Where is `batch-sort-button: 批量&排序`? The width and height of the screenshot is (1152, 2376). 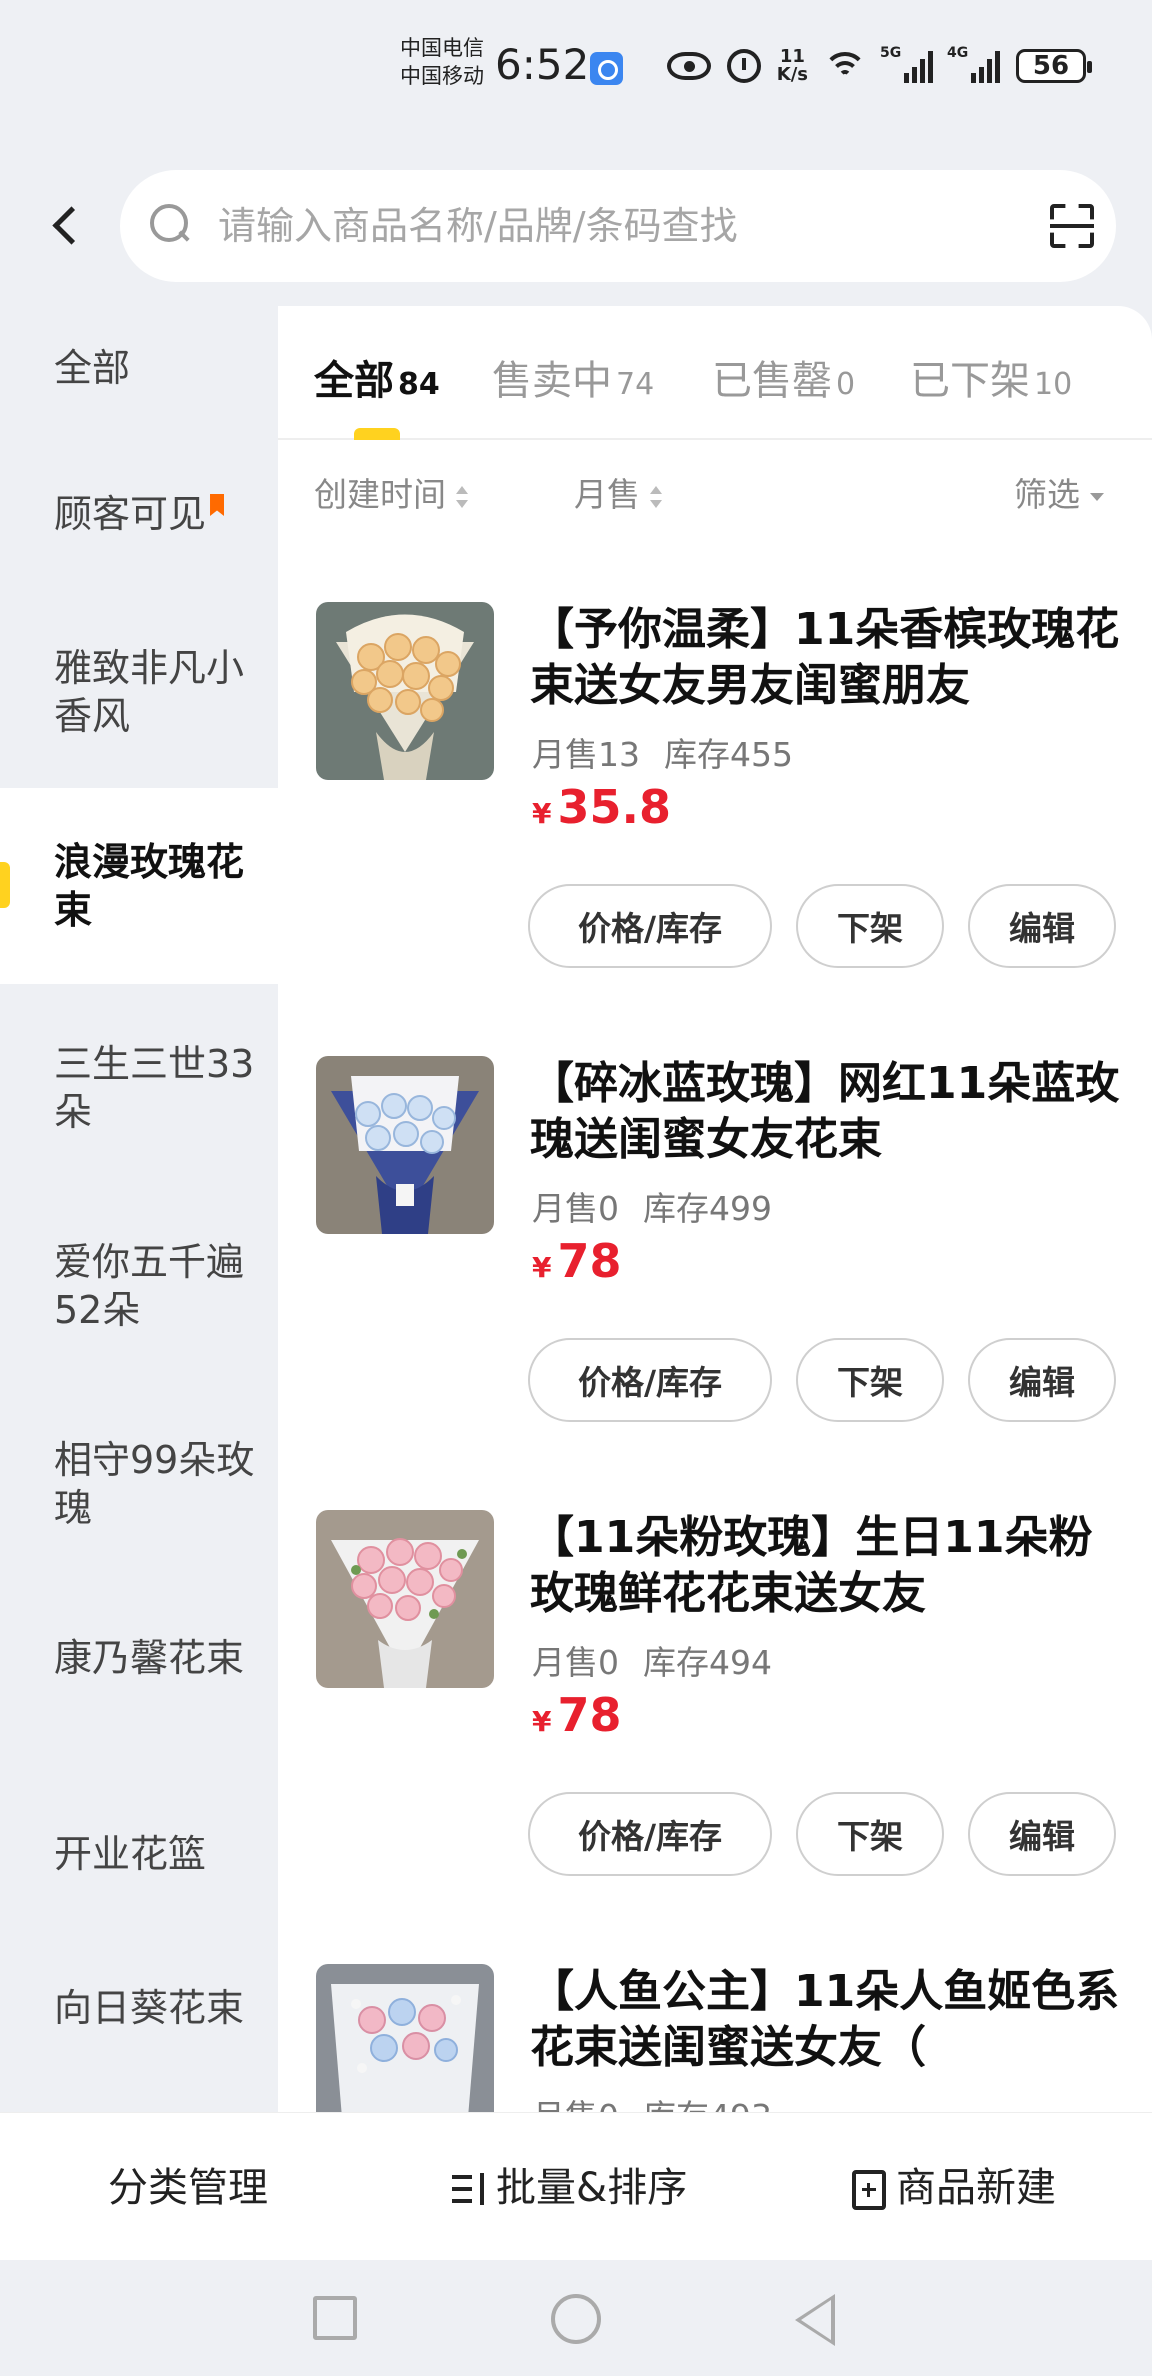
batch-sort-button: 批量&排序 is located at coordinates (568, 2184).